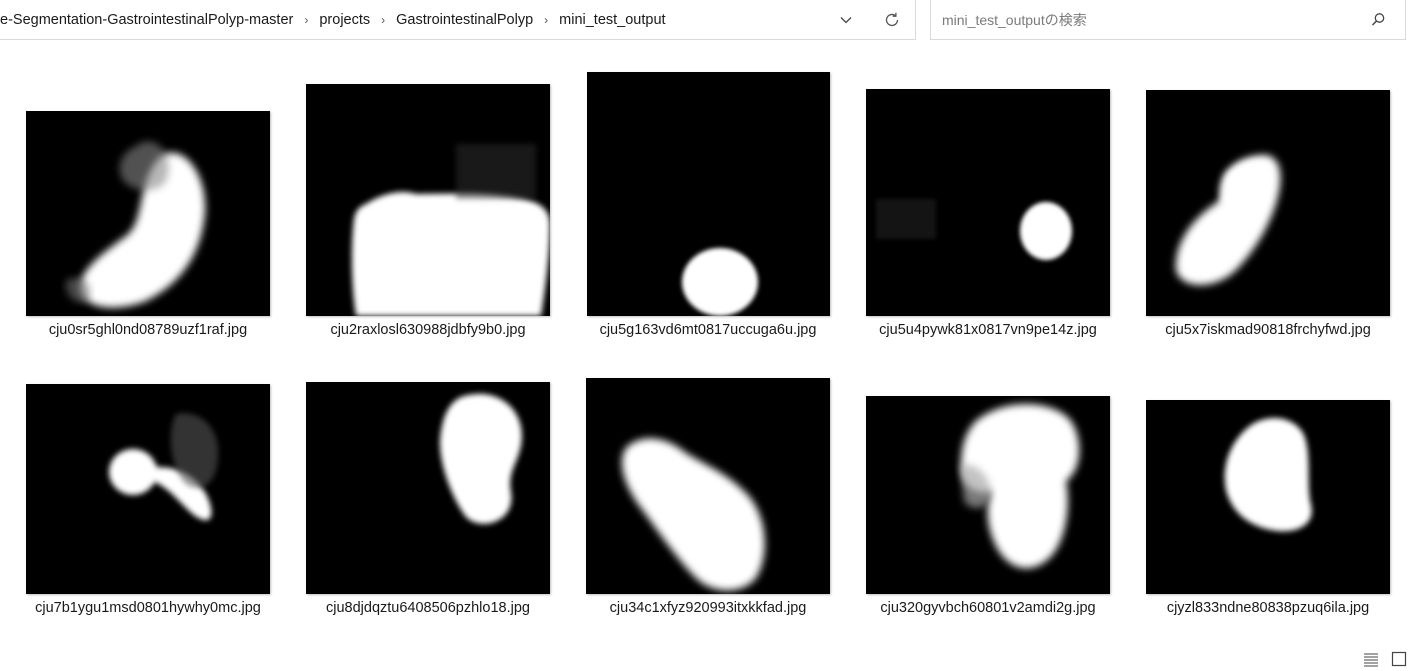 This screenshot has width=1413, height=671. I want to click on search-box, so click(1168, 20).